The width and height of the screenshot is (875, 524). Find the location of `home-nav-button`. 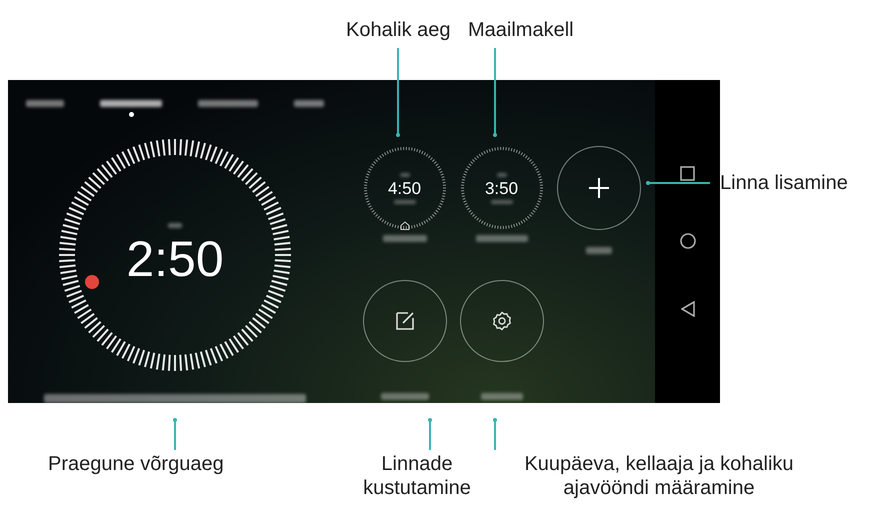

home-nav-button is located at coordinates (688, 241).